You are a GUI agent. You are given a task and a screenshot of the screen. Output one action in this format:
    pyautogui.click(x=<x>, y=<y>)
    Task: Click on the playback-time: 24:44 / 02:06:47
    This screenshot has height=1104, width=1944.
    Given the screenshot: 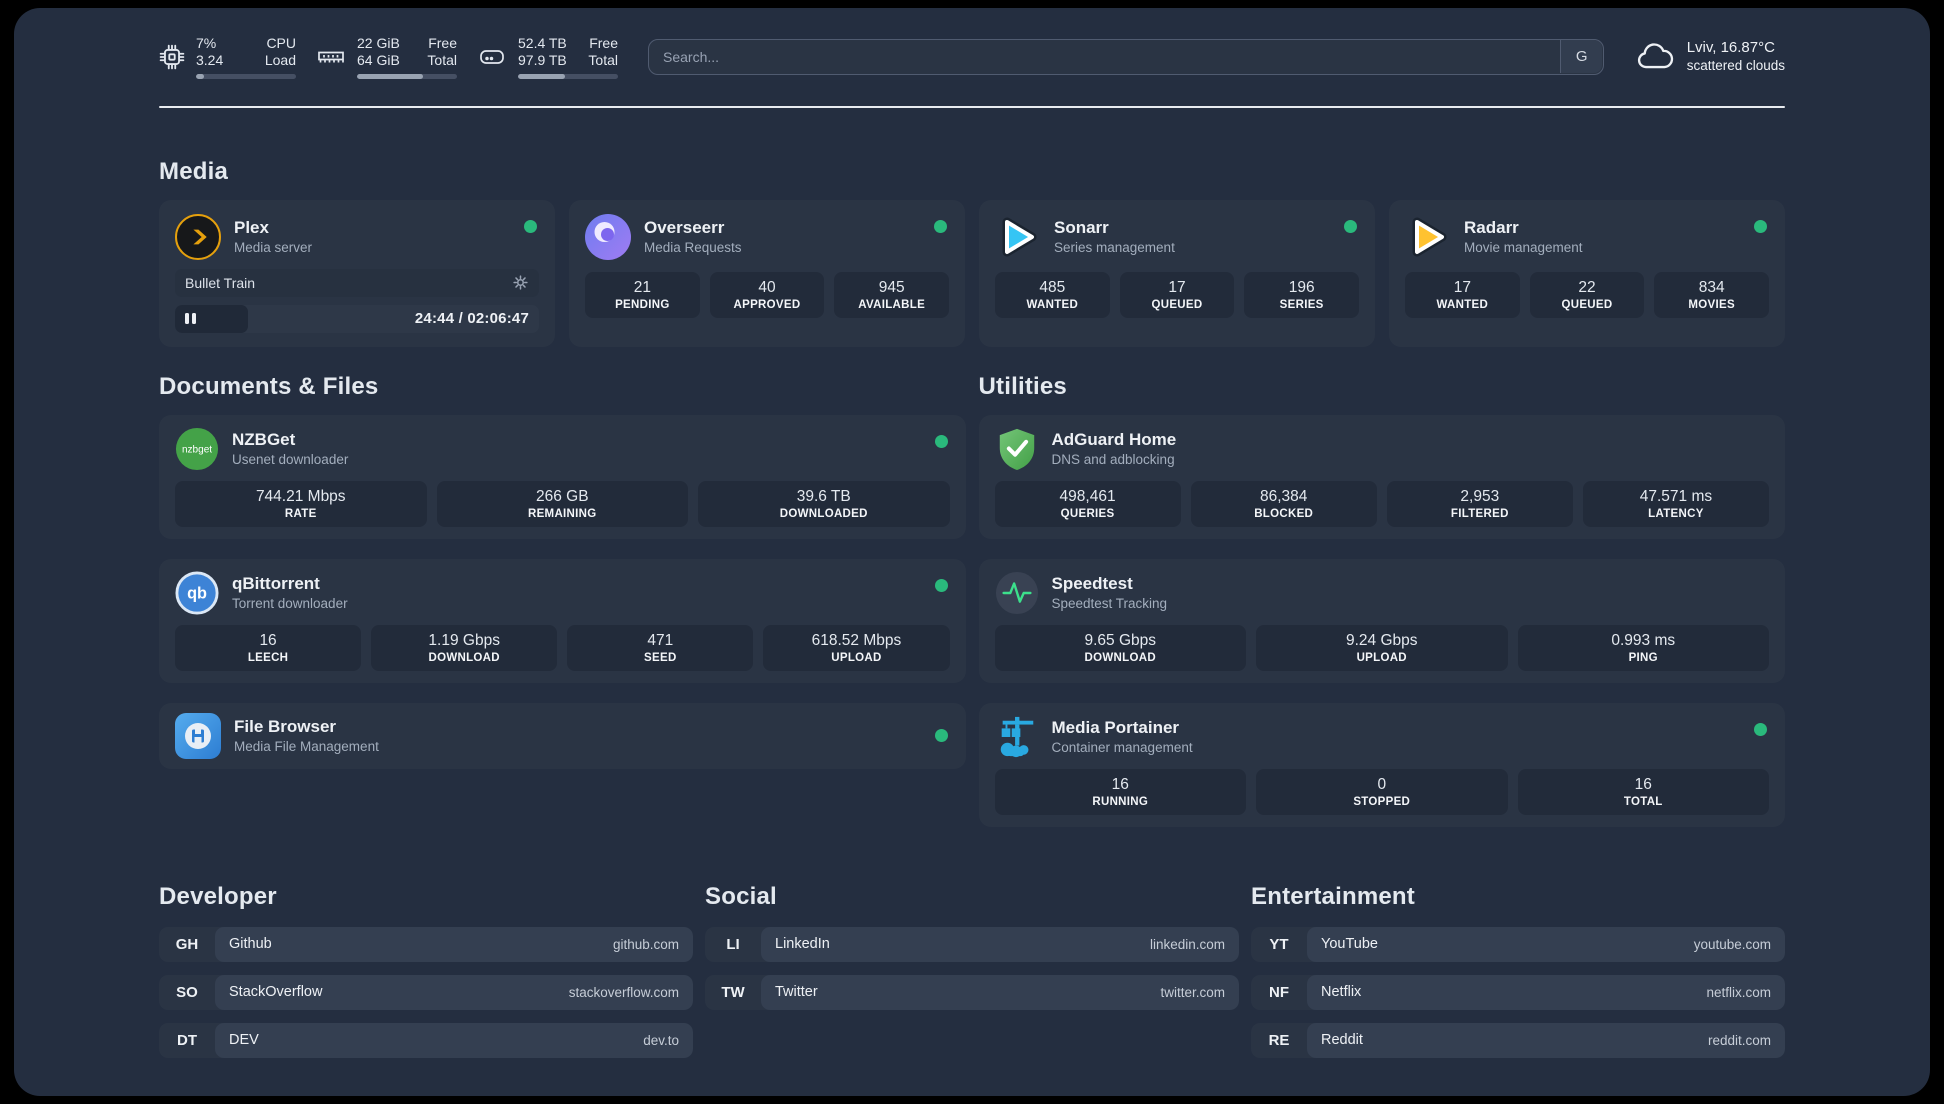 What is the action you would take?
    pyautogui.click(x=471, y=318)
    